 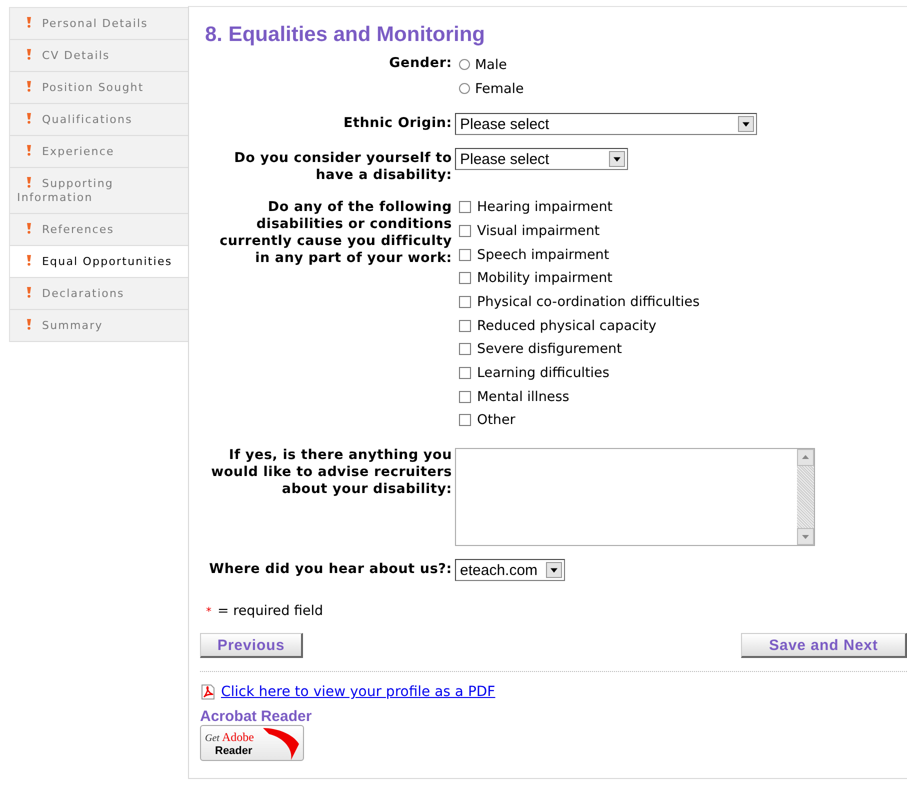 What do you see at coordinates (99, 120) in the screenshot?
I see `sidebar-item: Qualifications` at bounding box center [99, 120].